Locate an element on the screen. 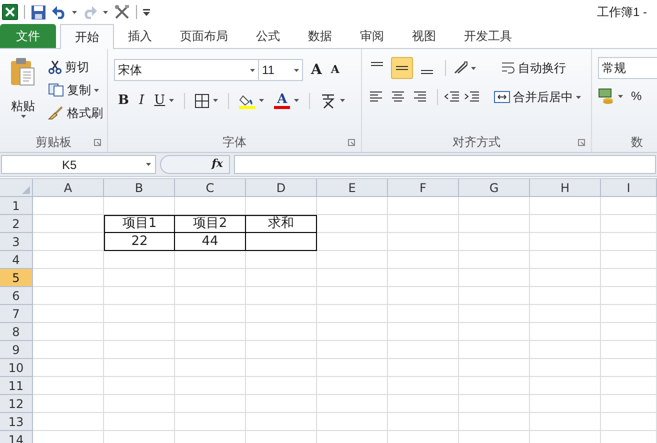 This screenshot has width=657, height=443. paste-button: 粘贴 is located at coordinates (23, 92).